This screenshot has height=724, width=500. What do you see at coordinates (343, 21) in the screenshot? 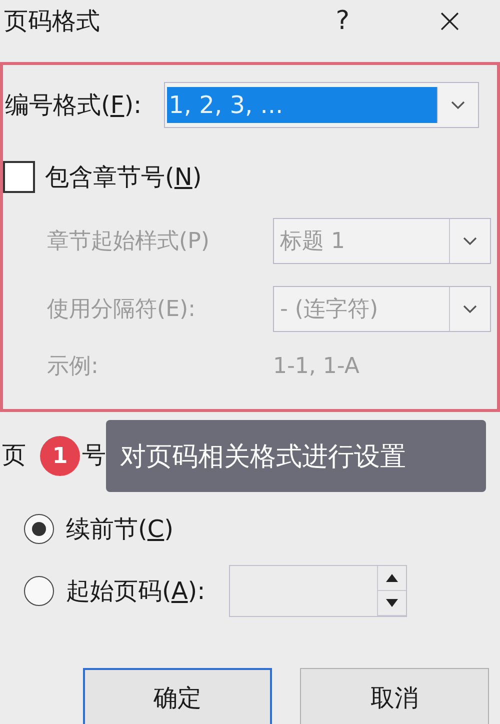
I see `help-button: ?` at bounding box center [343, 21].